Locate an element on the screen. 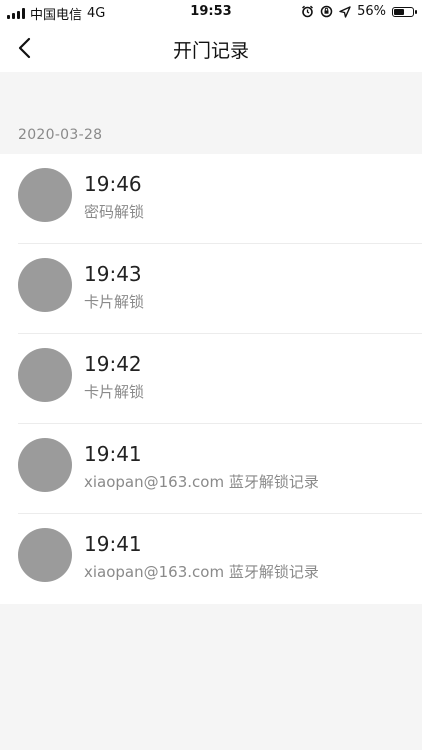 Image resolution: width=422 pixels, height=750 pixels. battery-fill is located at coordinates (399, 11).